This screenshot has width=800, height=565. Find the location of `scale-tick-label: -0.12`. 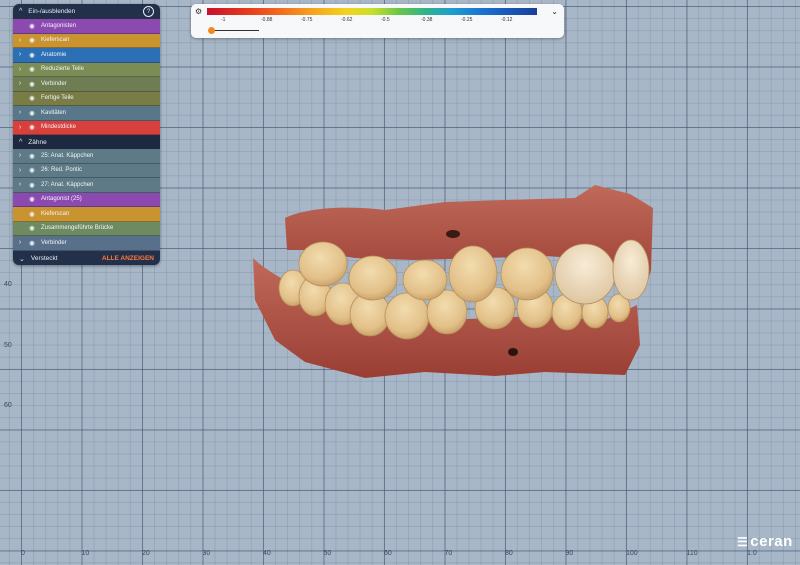

scale-tick-label: -0.12 is located at coordinates (507, 20).